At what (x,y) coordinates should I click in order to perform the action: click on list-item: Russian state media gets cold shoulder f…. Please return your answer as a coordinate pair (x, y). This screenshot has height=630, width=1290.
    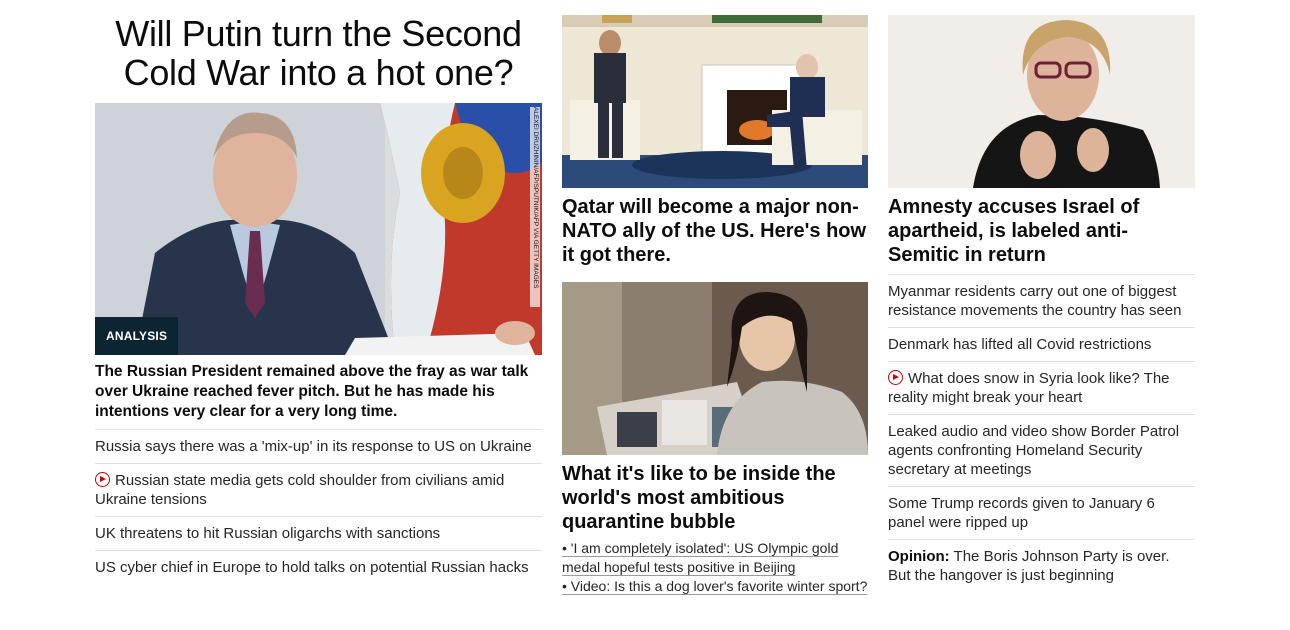
    Looking at the image, I should click on (318, 489).